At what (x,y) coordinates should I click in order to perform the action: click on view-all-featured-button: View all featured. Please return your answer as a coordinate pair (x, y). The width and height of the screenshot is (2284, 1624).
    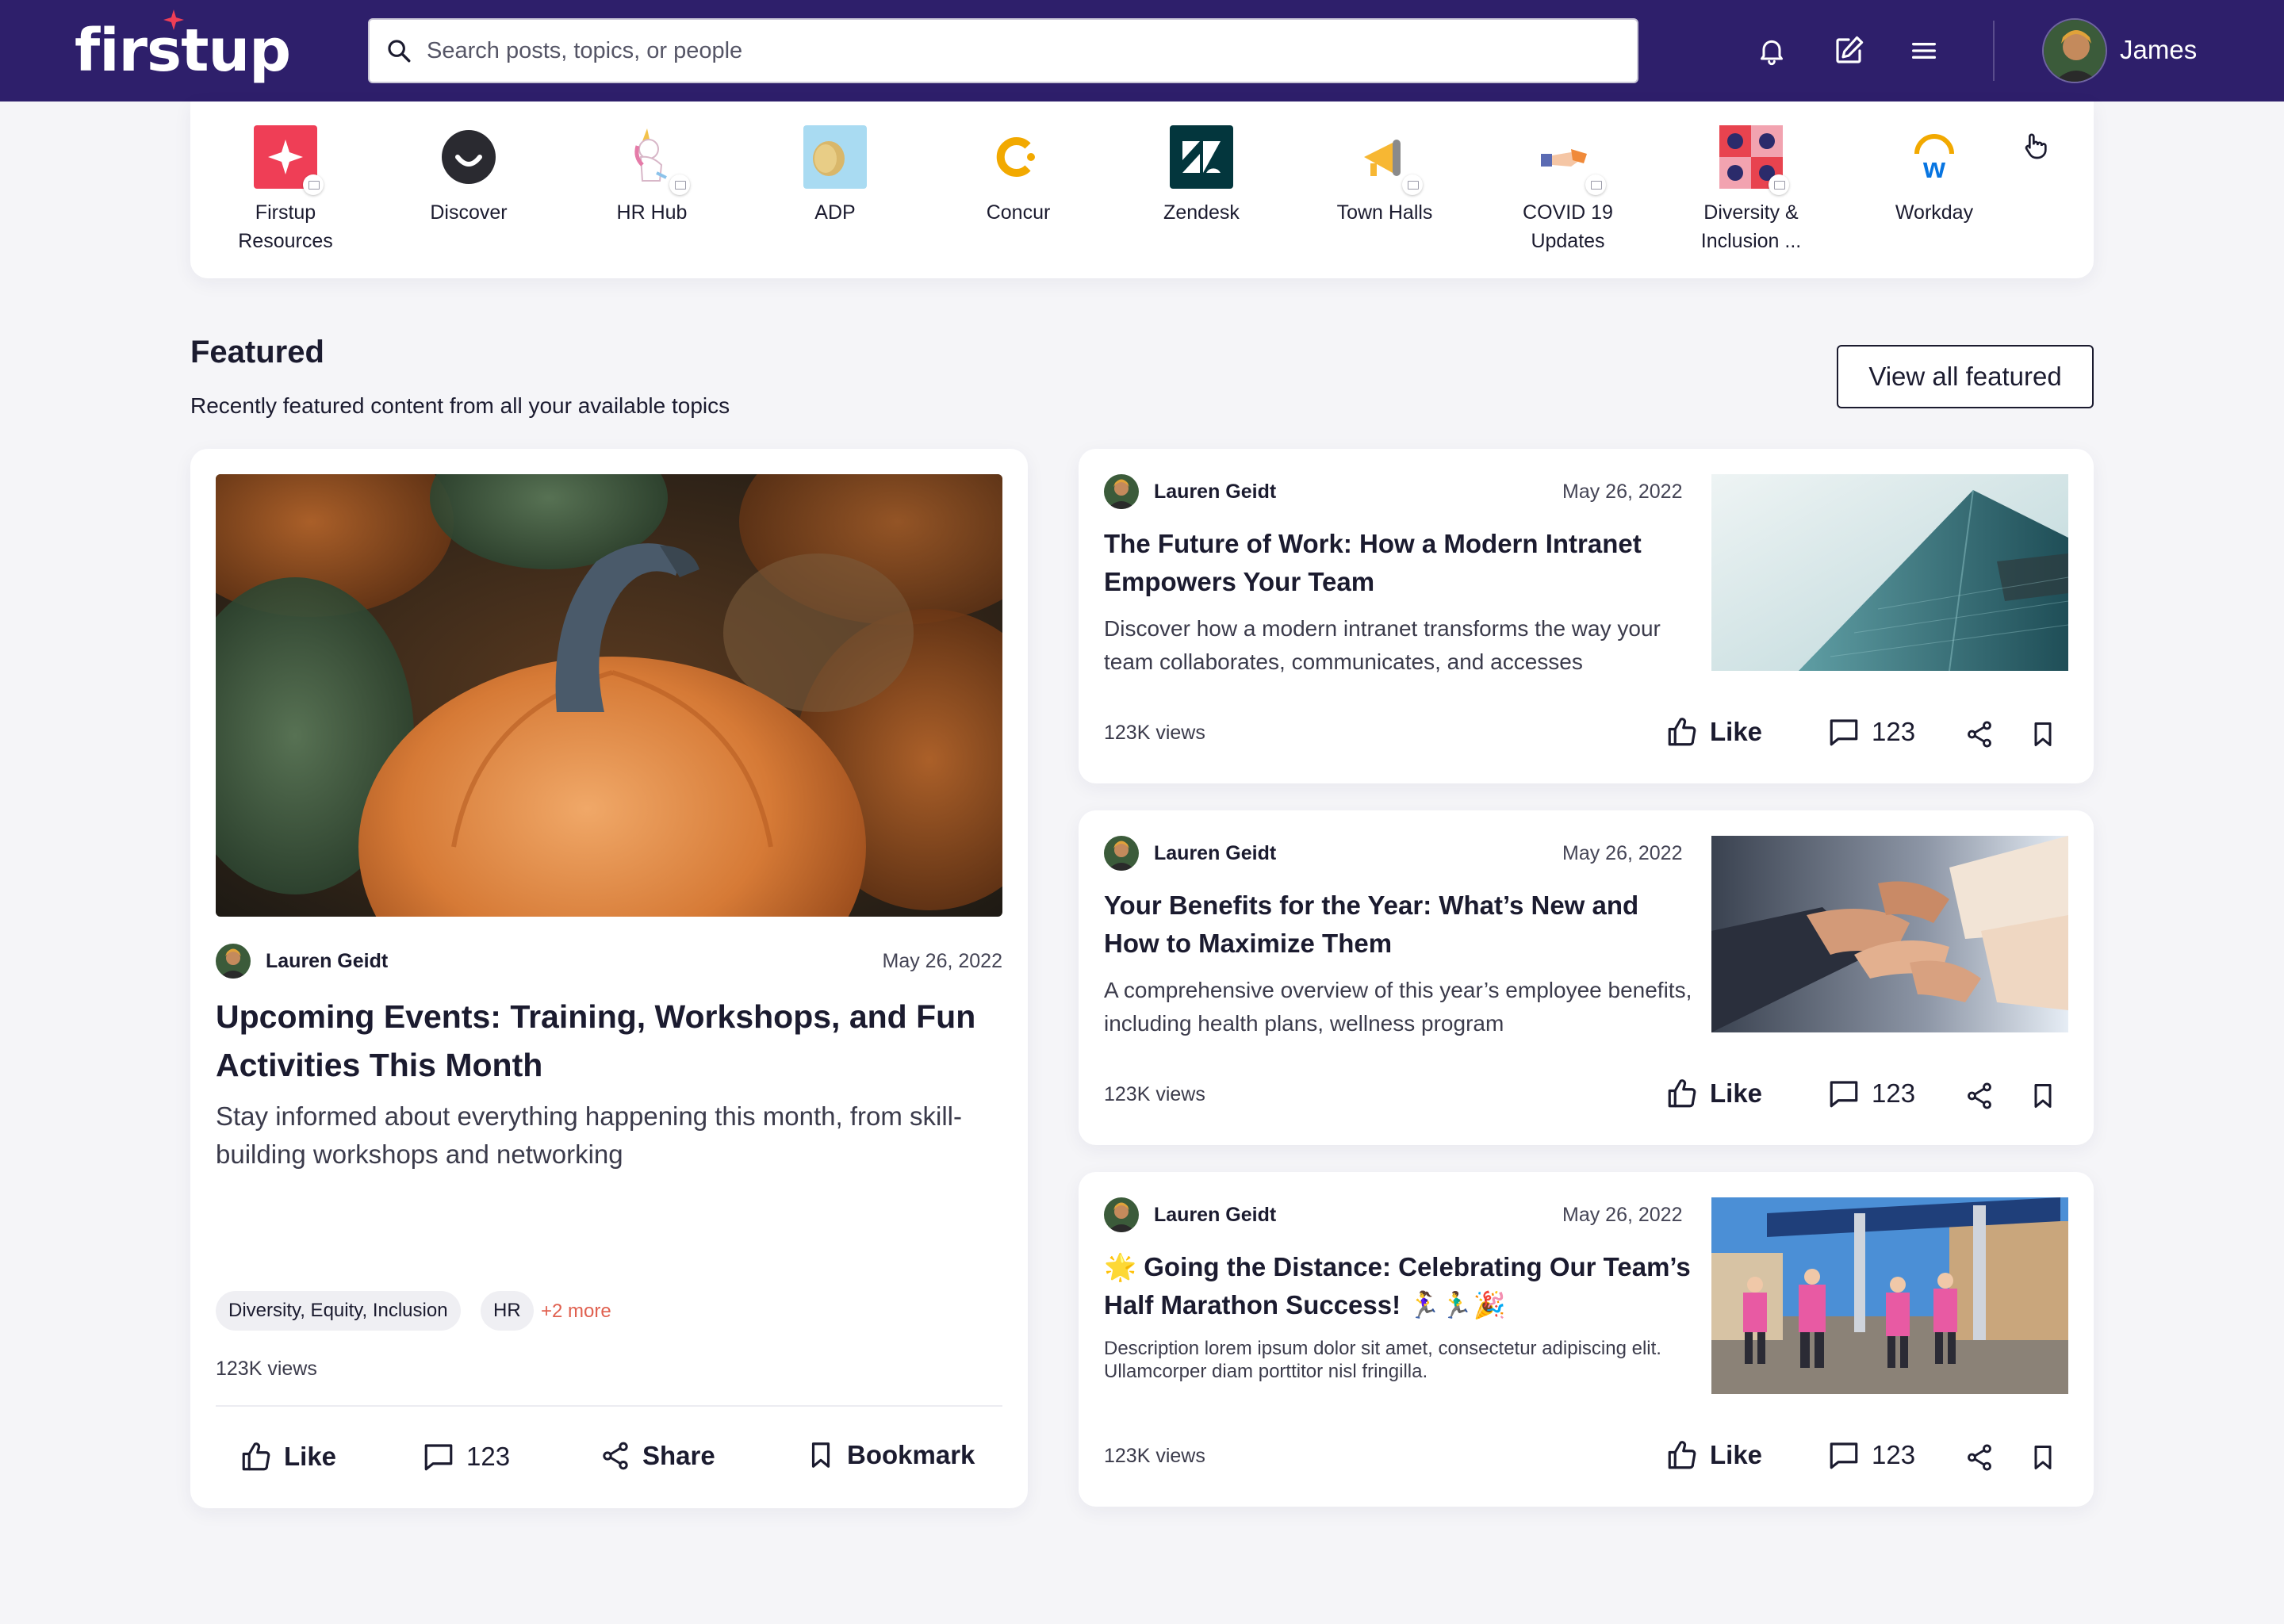
    Looking at the image, I should click on (1965, 376).